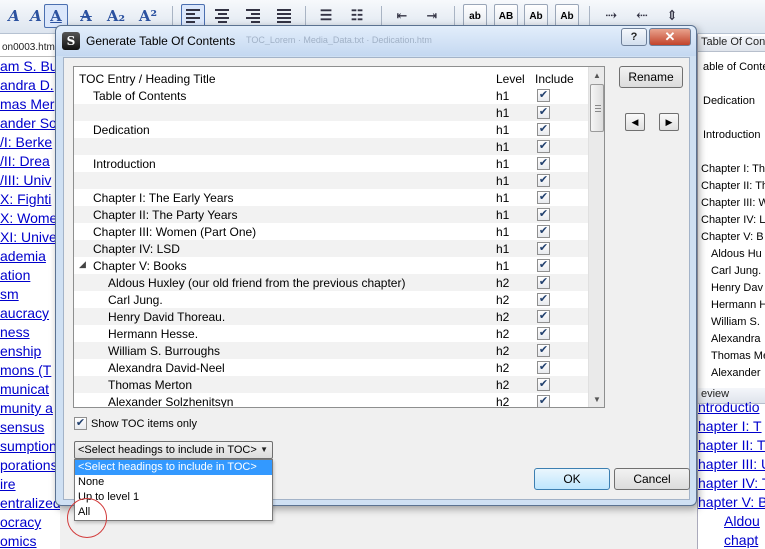  I want to click on tree-scrollbar: ▲ ▼, so click(596, 237).